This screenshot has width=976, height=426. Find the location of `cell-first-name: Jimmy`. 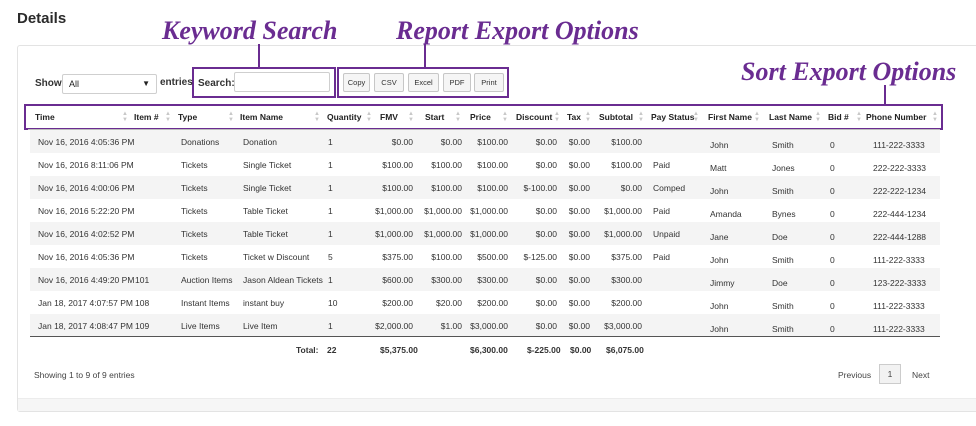

cell-first-name: Jimmy is located at coordinates (722, 283).